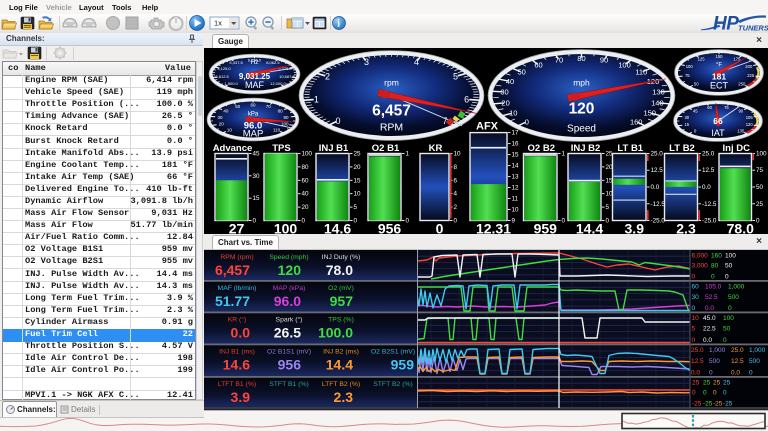 Image resolution: width=768 pixels, height=431 pixels. Describe the element at coordinates (456, 180) in the screenshot. I see `svg-text: 6` at that location.